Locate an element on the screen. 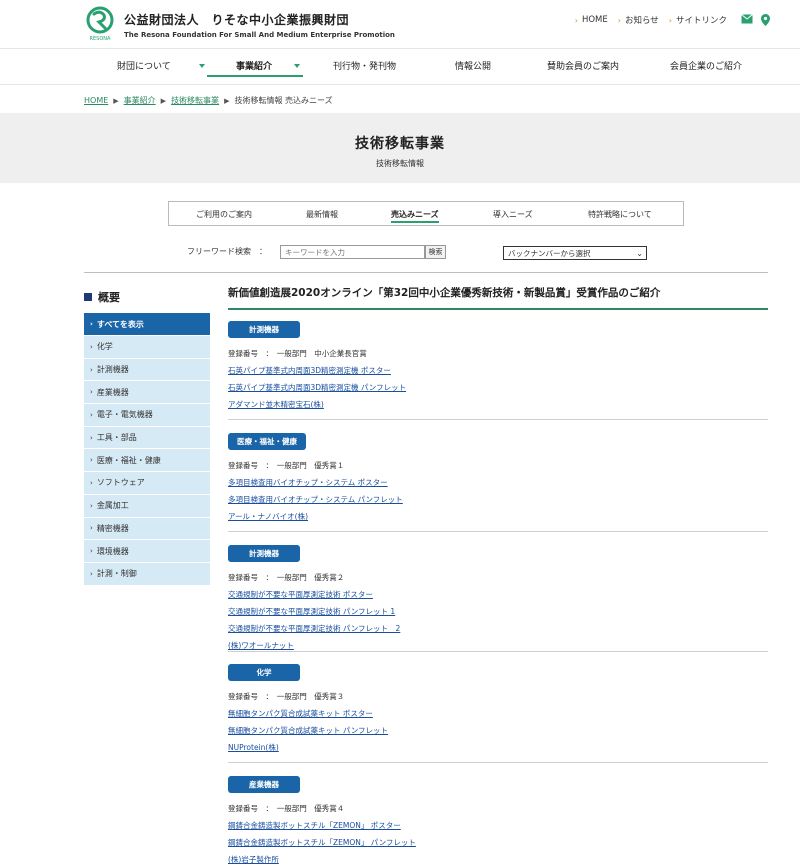 Image resolution: width=800 pixels, height=865 pixels. entry-company-link: アダマンド並木精密宝石(株) is located at coordinates (498, 404).